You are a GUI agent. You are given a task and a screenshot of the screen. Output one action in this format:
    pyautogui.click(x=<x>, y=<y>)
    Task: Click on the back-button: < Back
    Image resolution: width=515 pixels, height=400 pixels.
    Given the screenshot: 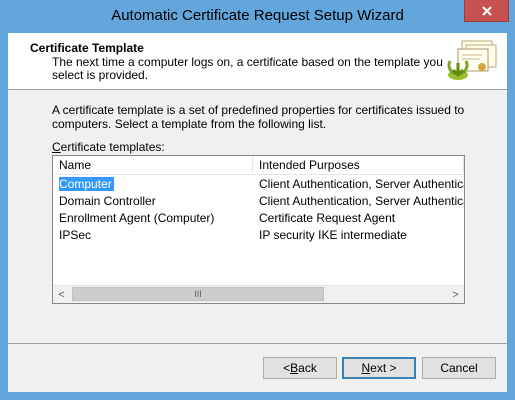 What is the action you would take?
    pyautogui.click(x=300, y=368)
    